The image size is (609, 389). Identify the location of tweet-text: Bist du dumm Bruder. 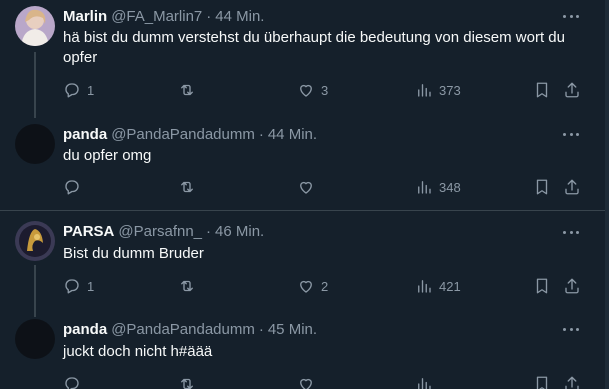
(133, 253).